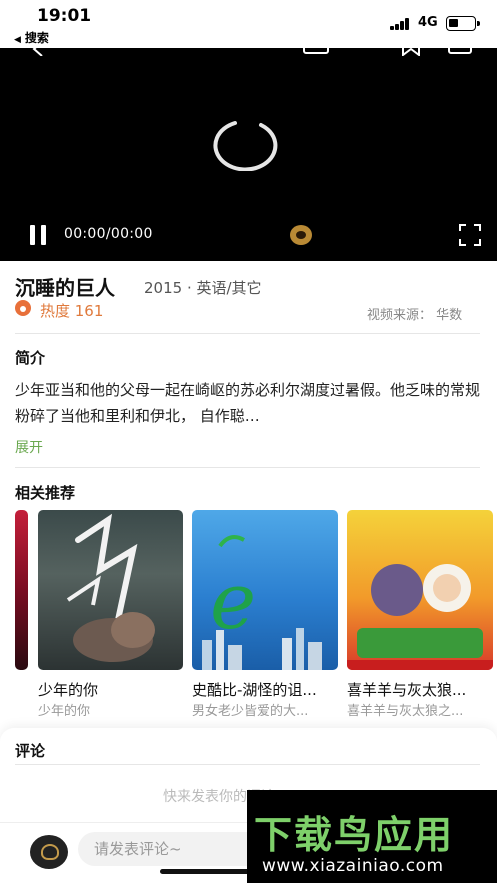 The height and width of the screenshot is (883, 497). I want to click on video-title: 沉睡的巨人, so click(65, 288).